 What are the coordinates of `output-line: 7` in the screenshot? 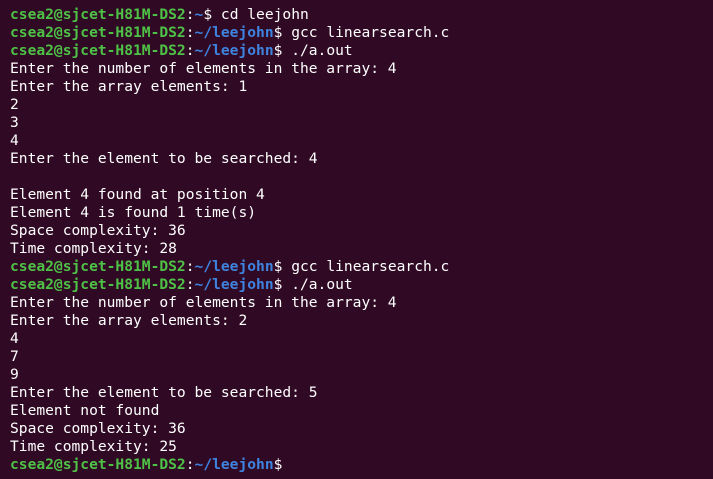 It's located at (360, 357).